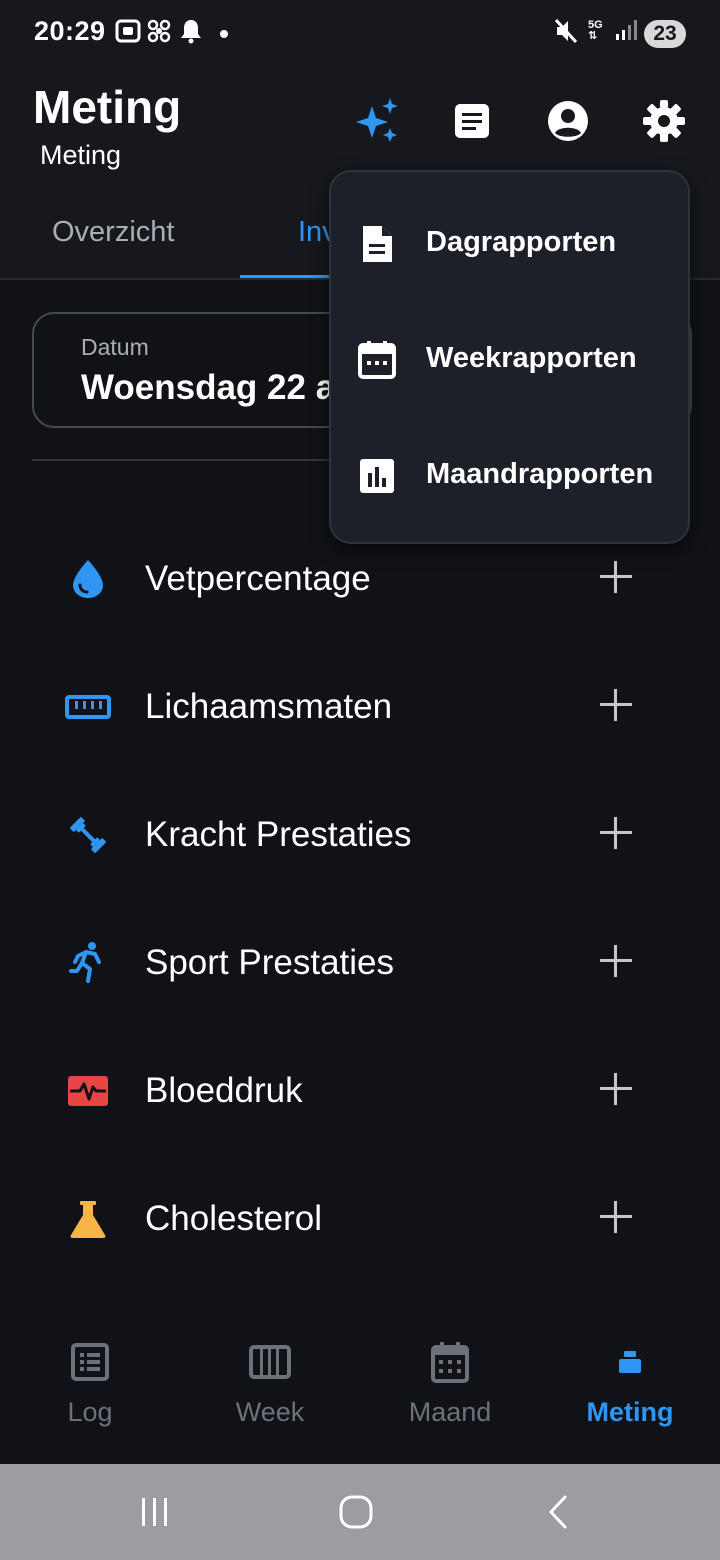 Image resolution: width=720 pixels, height=1560 pixels. Describe the element at coordinates (450, 1362) in the screenshot. I see `calendar-month-icon` at that location.